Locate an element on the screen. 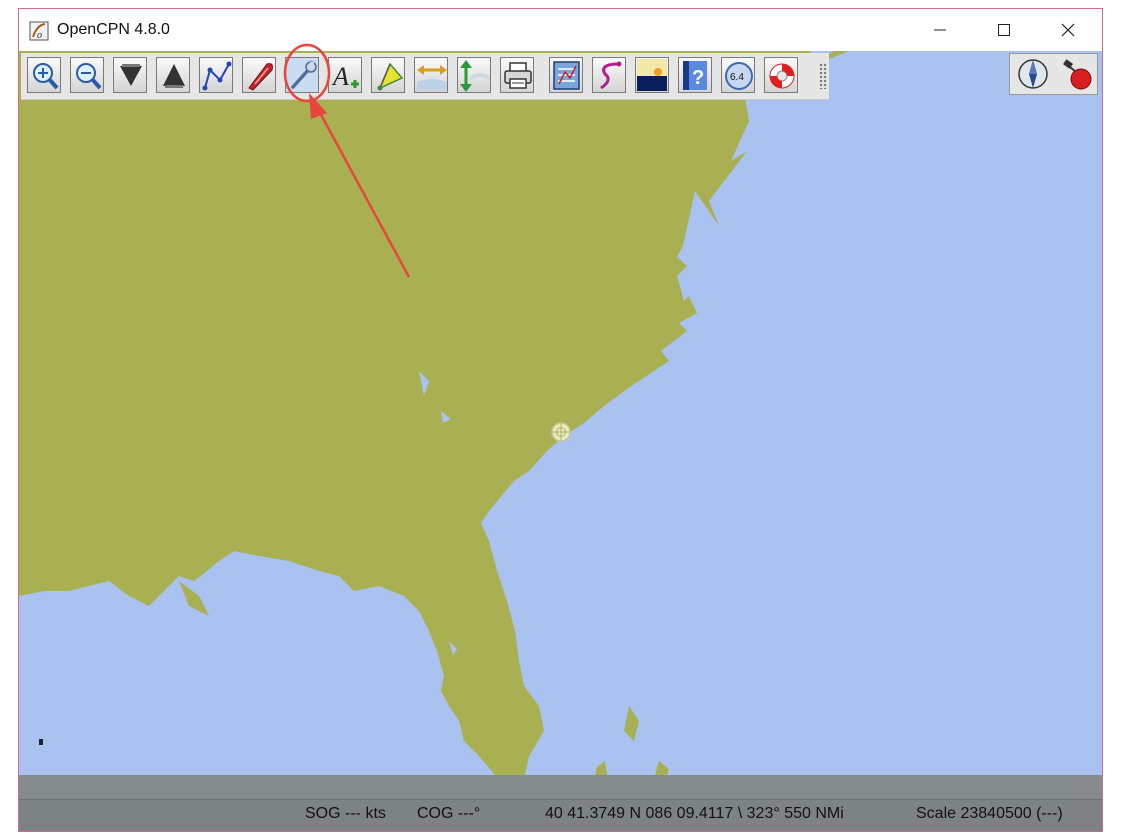 This screenshot has height=836, width=1124. opencpn-app-icon: o is located at coordinates (39, 31).